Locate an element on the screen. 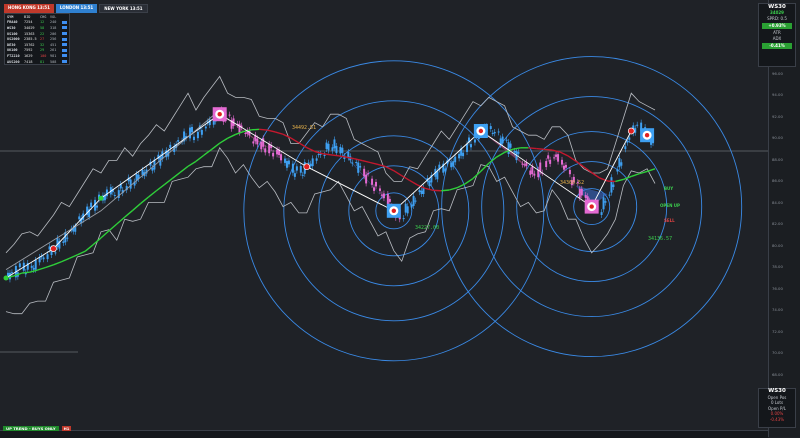  col-bid: BID is located at coordinates (32, 17).